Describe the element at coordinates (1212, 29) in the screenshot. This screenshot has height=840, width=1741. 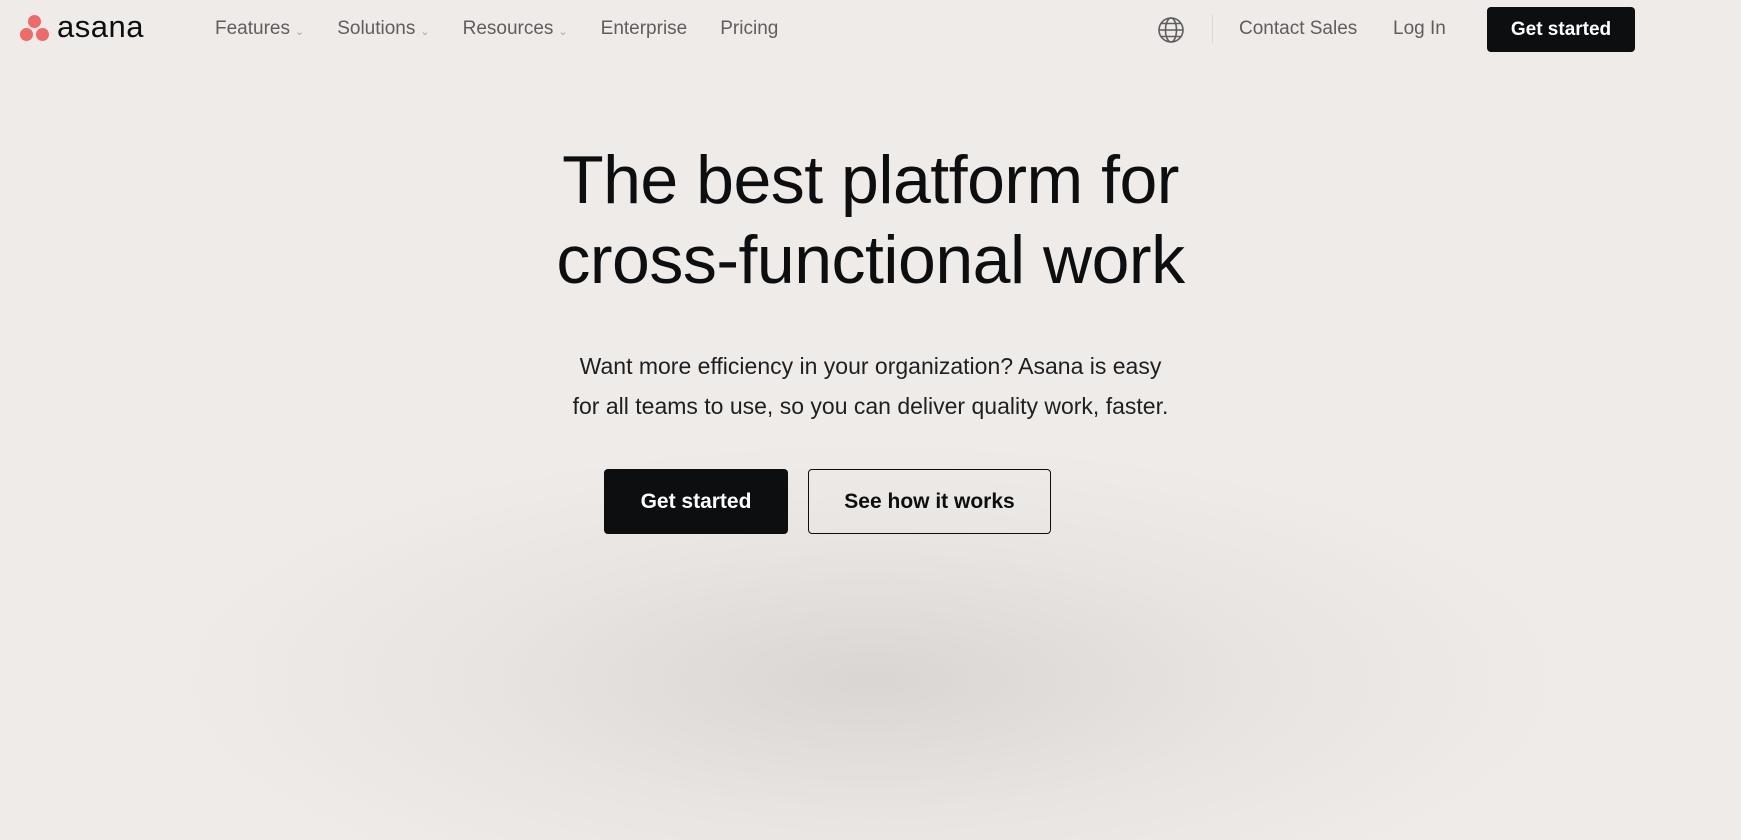
I see `nav-divider` at that location.